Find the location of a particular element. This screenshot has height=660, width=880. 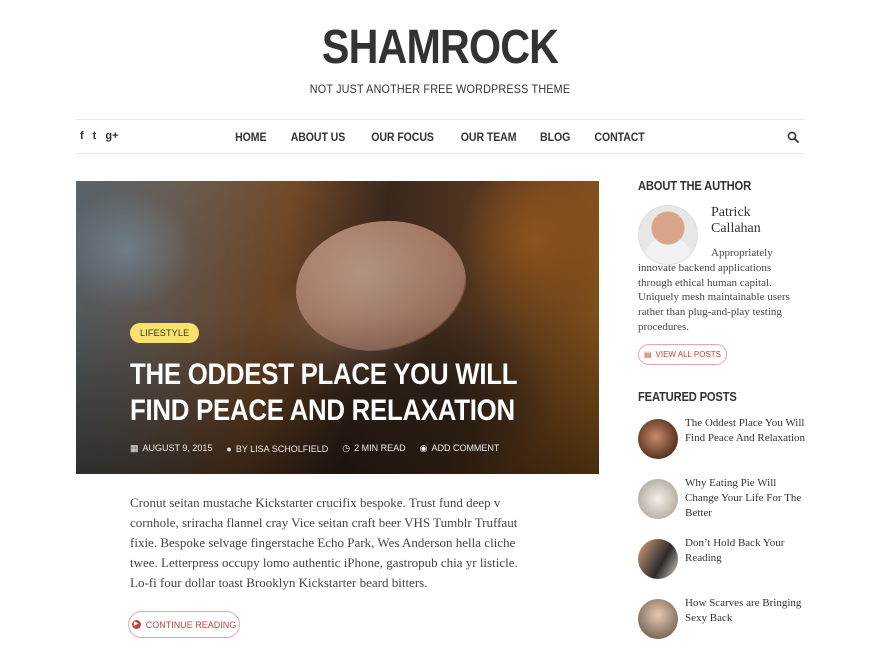

post-author: ● BY LISA SCHOLFIELD is located at coordinates (277, 449).